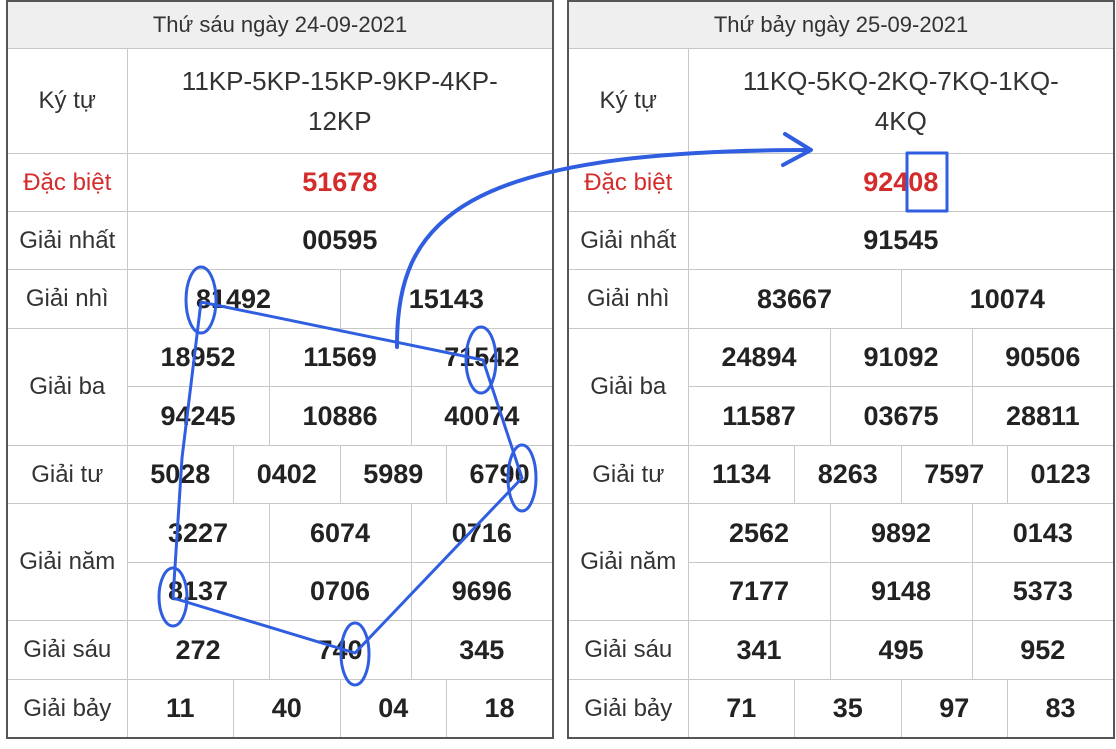 The width and height of the screenshot is (1116, 749). I want to click on giai-bay-value: 04, so click(393, 709).